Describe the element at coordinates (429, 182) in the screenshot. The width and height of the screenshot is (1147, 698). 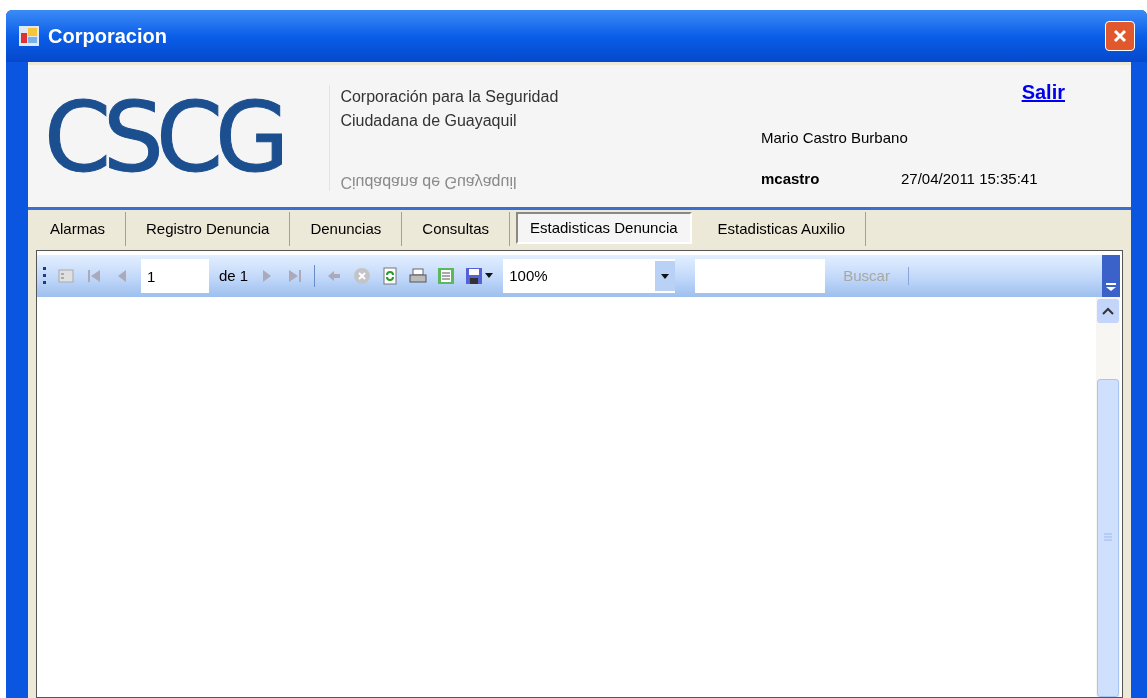
I see `reflection-text: Ciudadana de Guayaquil` at that location.